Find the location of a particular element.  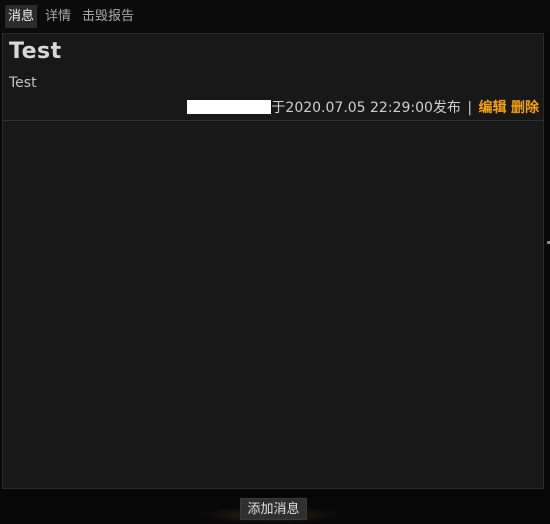

delete-link: 删除 is located at coordinates (525, 108).